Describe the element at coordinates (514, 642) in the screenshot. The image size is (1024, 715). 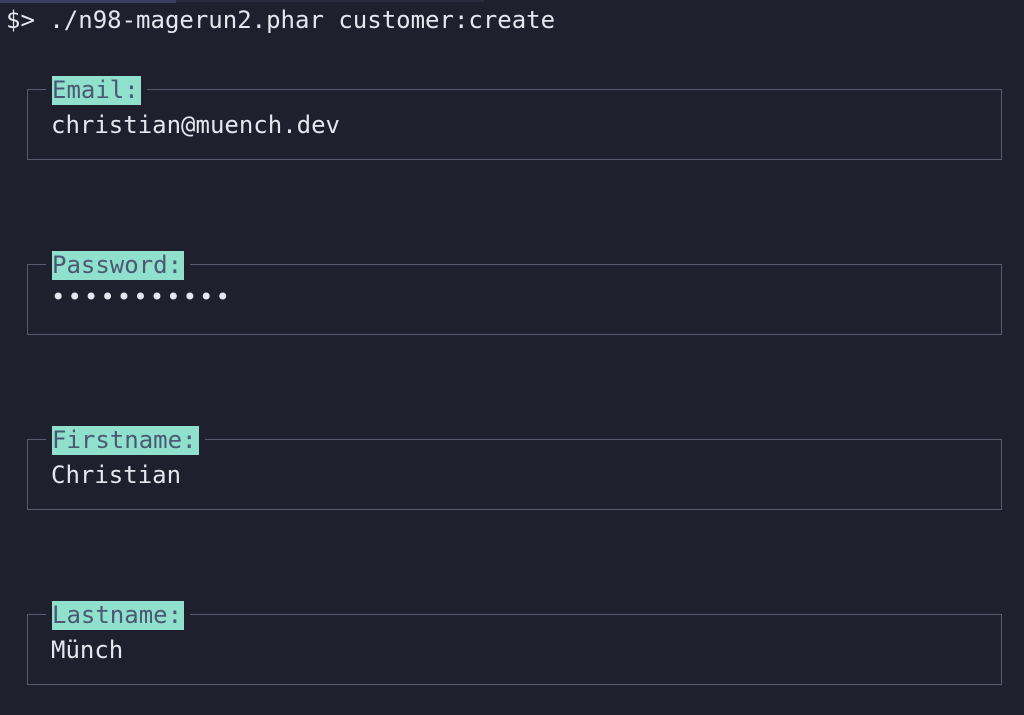
I see `lastname-field: Lastname: Münch` at that location.